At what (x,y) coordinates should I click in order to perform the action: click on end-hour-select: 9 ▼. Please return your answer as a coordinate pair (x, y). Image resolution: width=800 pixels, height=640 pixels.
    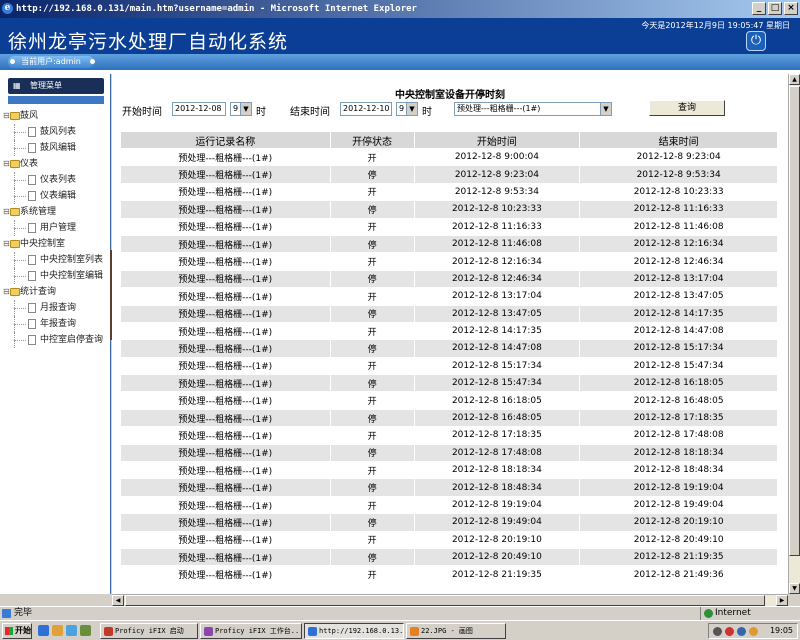
    Looking at the image, I should click on (407, 109).